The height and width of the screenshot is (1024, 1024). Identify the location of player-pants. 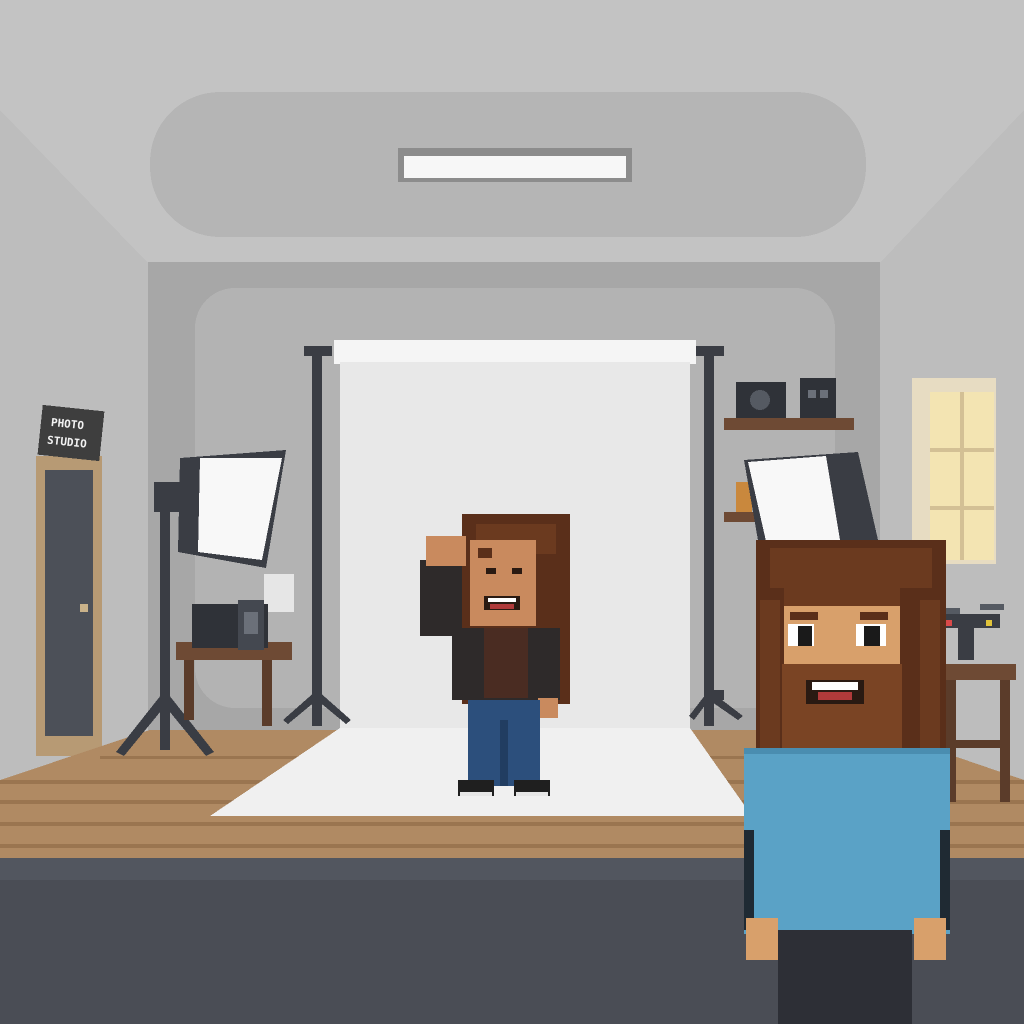
(845, 977).